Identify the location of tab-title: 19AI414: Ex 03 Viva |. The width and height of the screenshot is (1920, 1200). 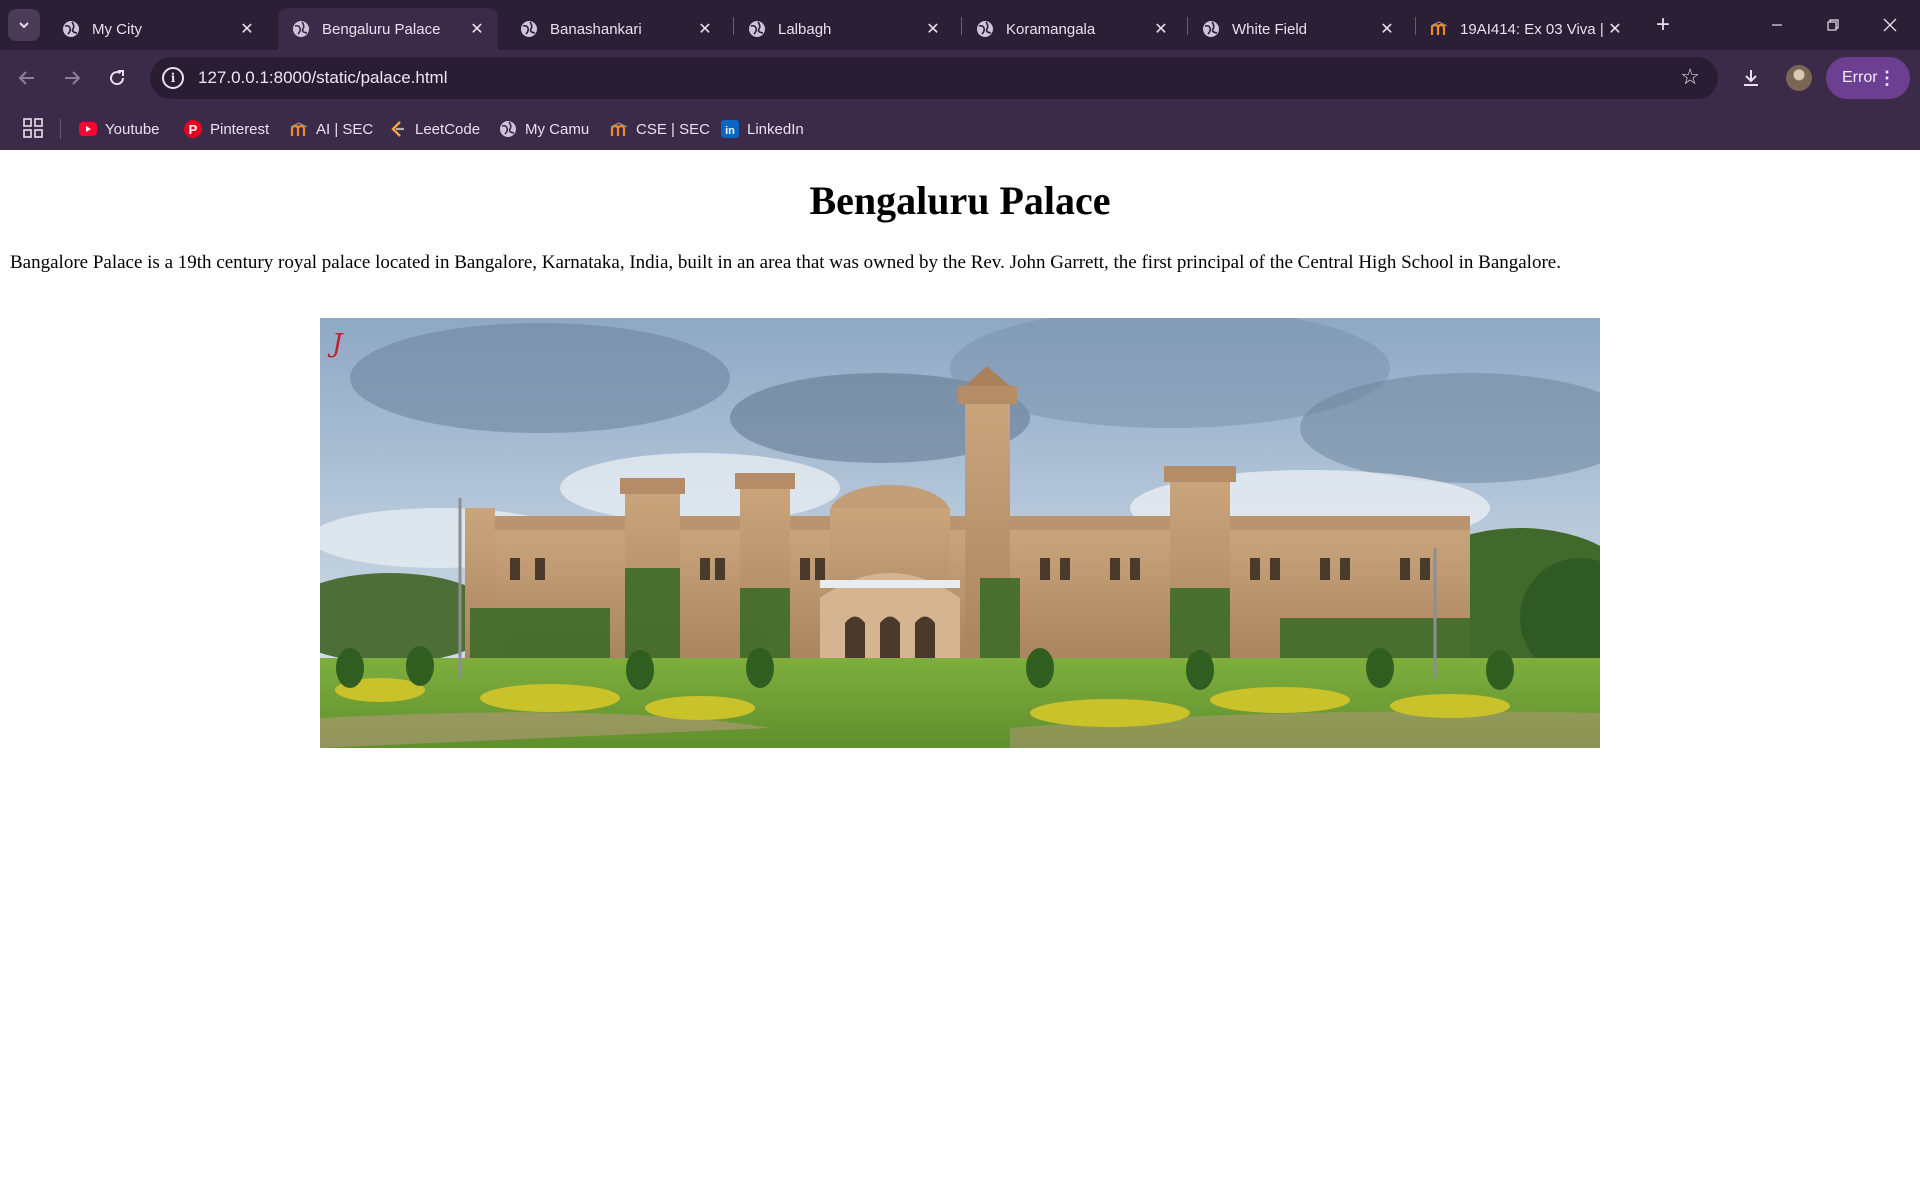
(1532, 29).